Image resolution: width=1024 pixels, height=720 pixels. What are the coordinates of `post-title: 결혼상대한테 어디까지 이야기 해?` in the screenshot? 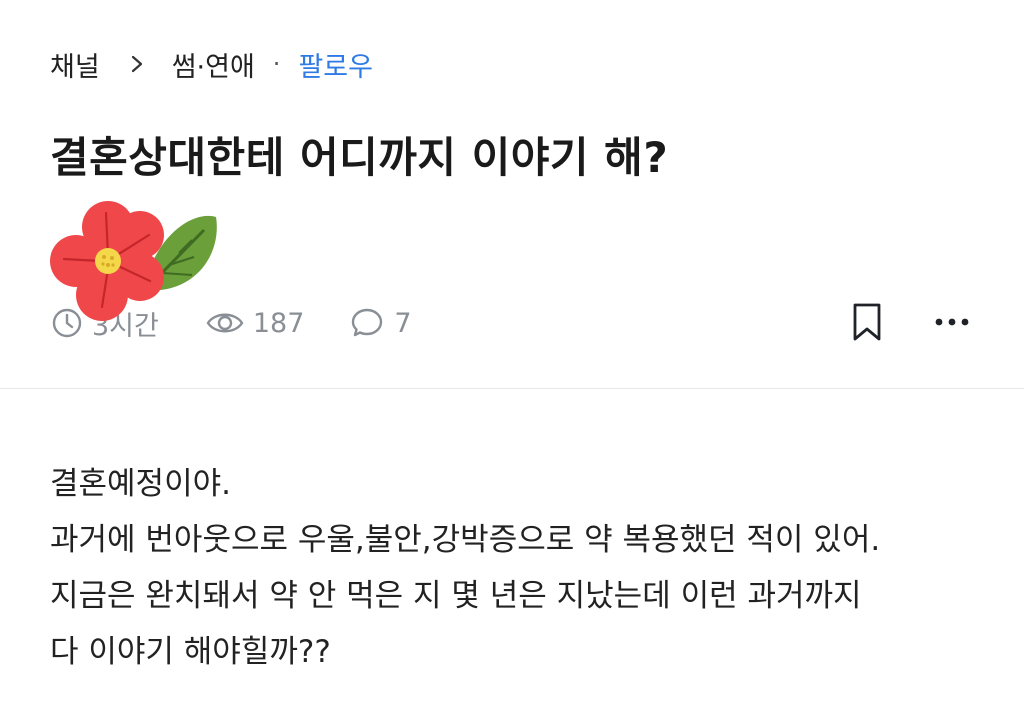 It's located at (359, 157).